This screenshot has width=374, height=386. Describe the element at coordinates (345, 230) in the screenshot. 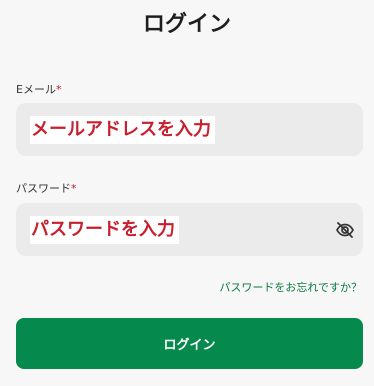

I see `eye-off-icon` at that location.